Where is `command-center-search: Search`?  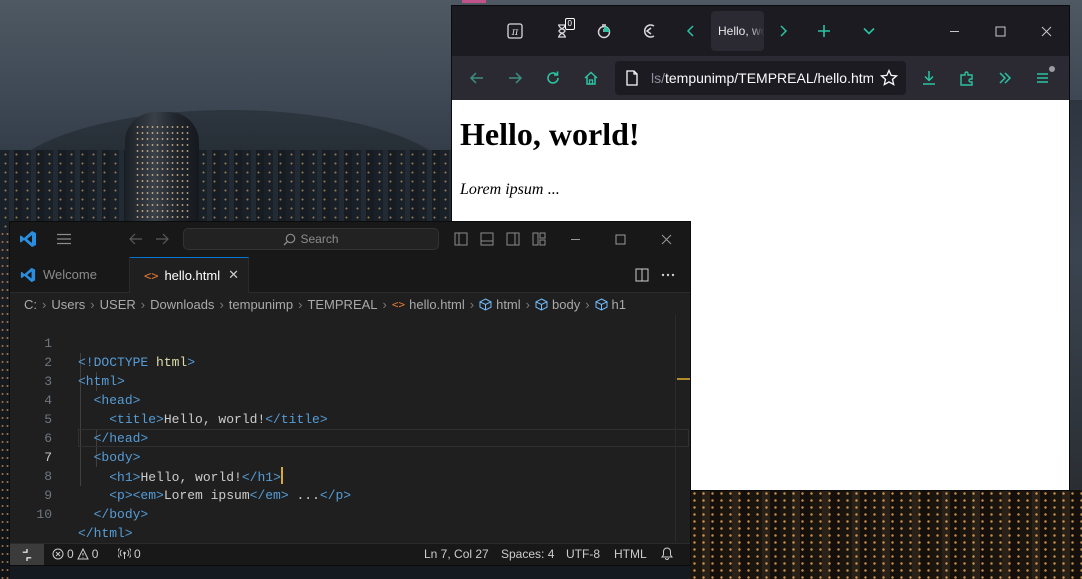 command-center-search: Search is located at coordinates (311, 239).